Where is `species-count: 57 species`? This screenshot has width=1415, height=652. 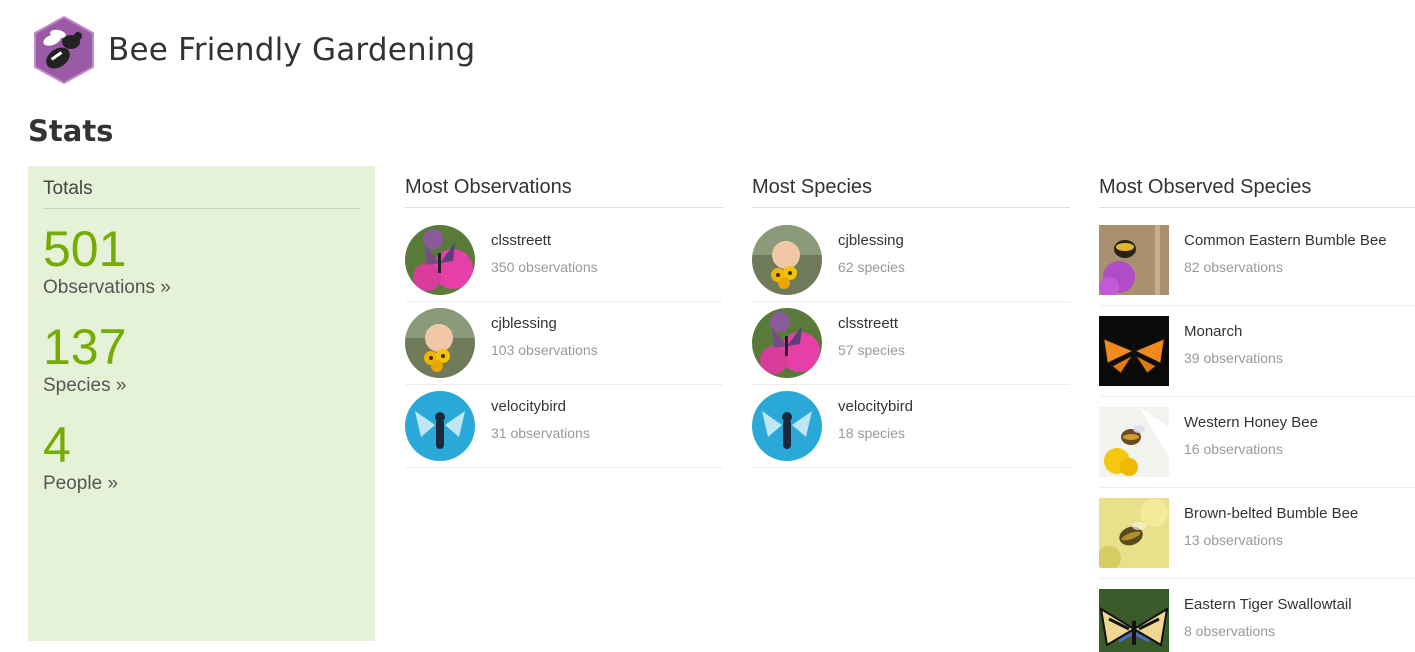 species-count: 57 species is located at coordinates (871, 349).